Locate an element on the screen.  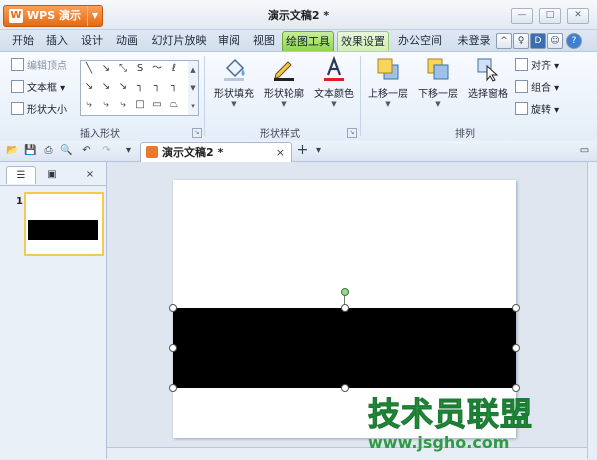
elbow-arrow-connector-icon: ↘ is located at coordinates (106, 87).